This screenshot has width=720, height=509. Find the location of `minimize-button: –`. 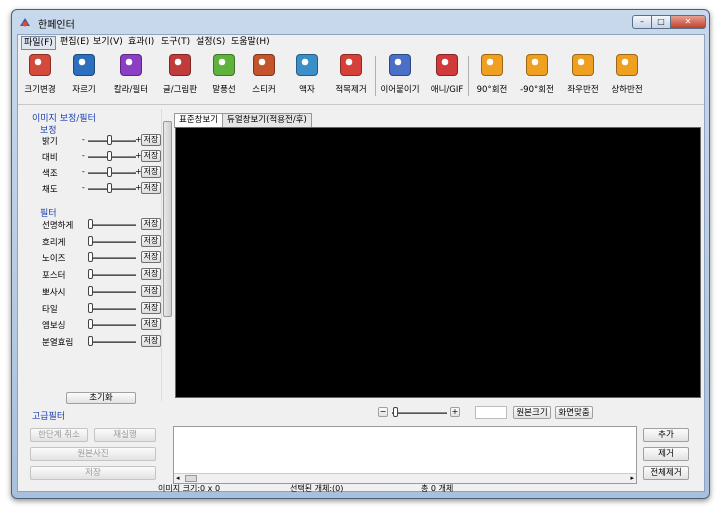

minimize-button: – is located at coordinates (642, 22).